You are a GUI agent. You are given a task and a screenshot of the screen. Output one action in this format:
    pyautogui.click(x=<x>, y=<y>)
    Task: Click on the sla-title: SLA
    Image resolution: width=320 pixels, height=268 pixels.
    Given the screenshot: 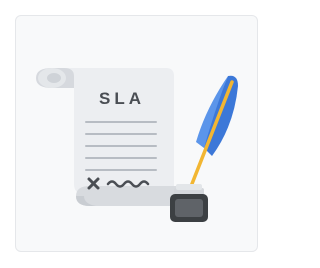 What is the action you would take?
    pyautogui.click(x=122, y=98)
    